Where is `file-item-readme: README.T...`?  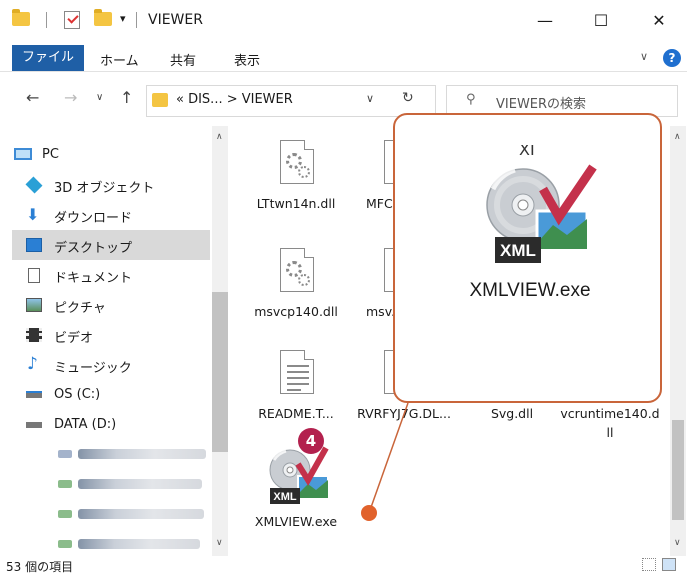 file-item-readme: README.T... is located at coordinates (296, 396).